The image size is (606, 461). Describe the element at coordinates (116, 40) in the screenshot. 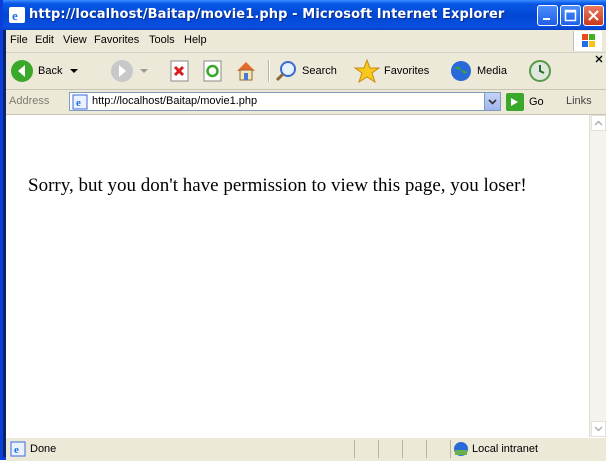

I see `menu-favorites: Favorites` at that location.